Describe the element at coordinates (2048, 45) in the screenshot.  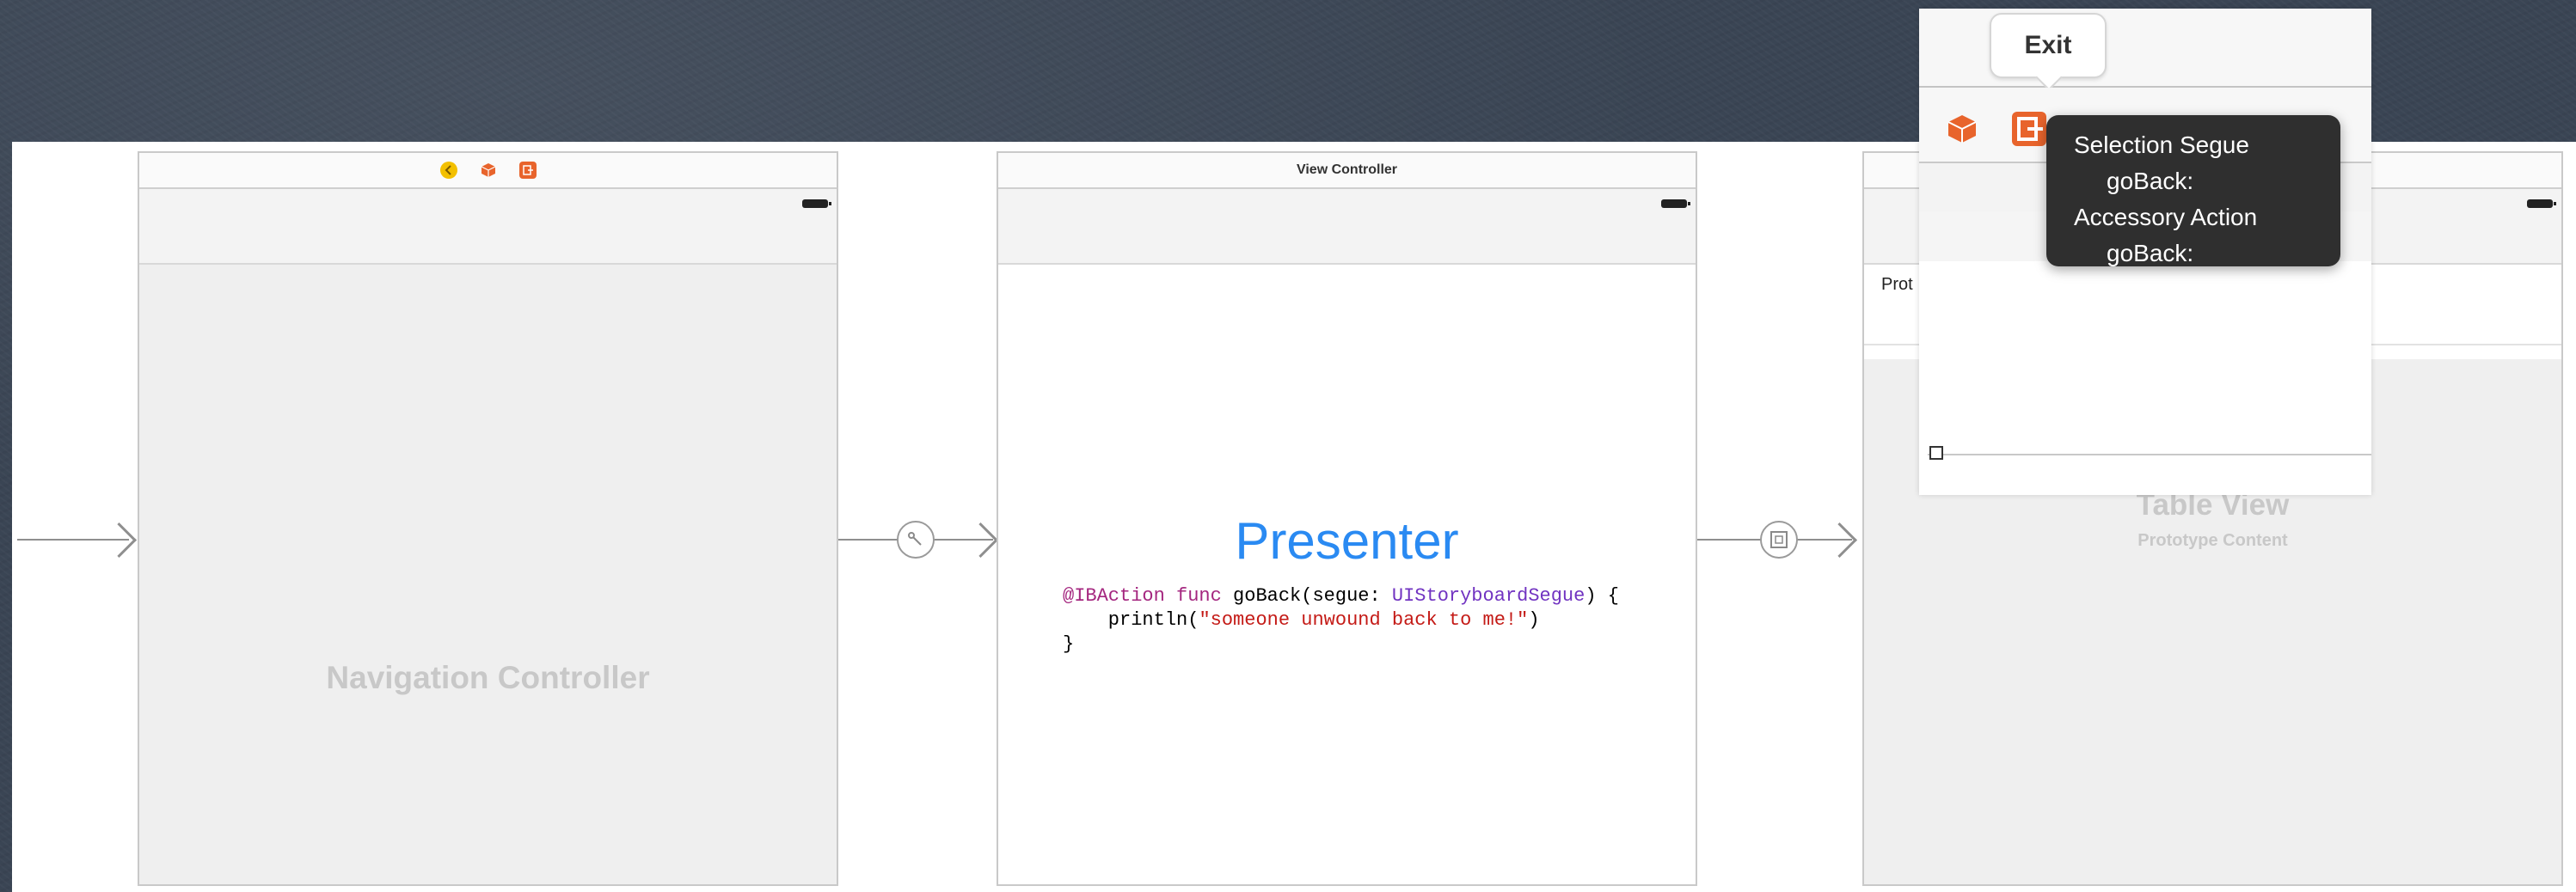
I see `exit-tooltip: Exit` at that location.